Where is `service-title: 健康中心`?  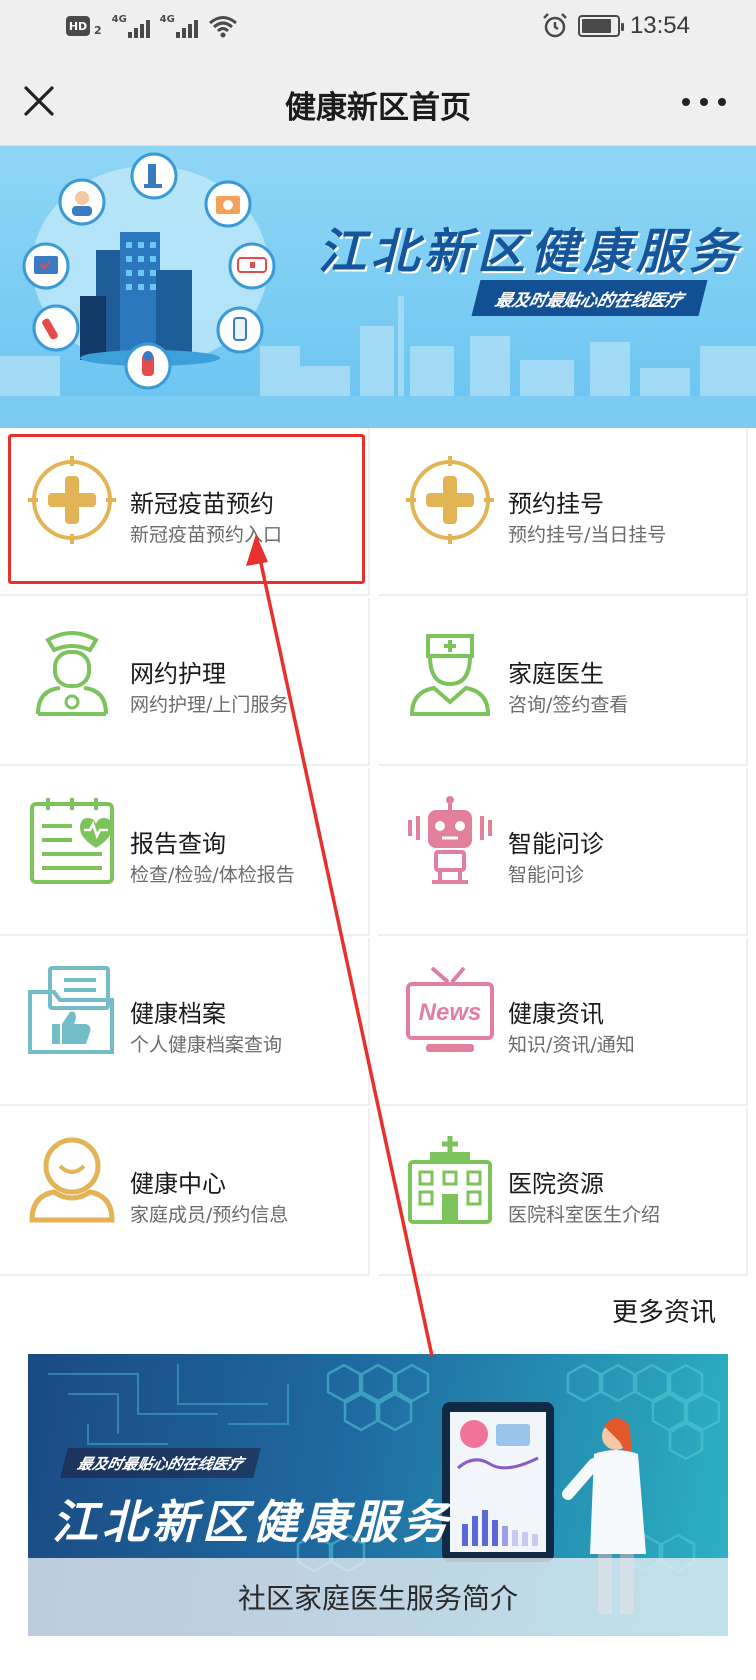 service-title: 健康中心 is located at coordinates (178, 1184).